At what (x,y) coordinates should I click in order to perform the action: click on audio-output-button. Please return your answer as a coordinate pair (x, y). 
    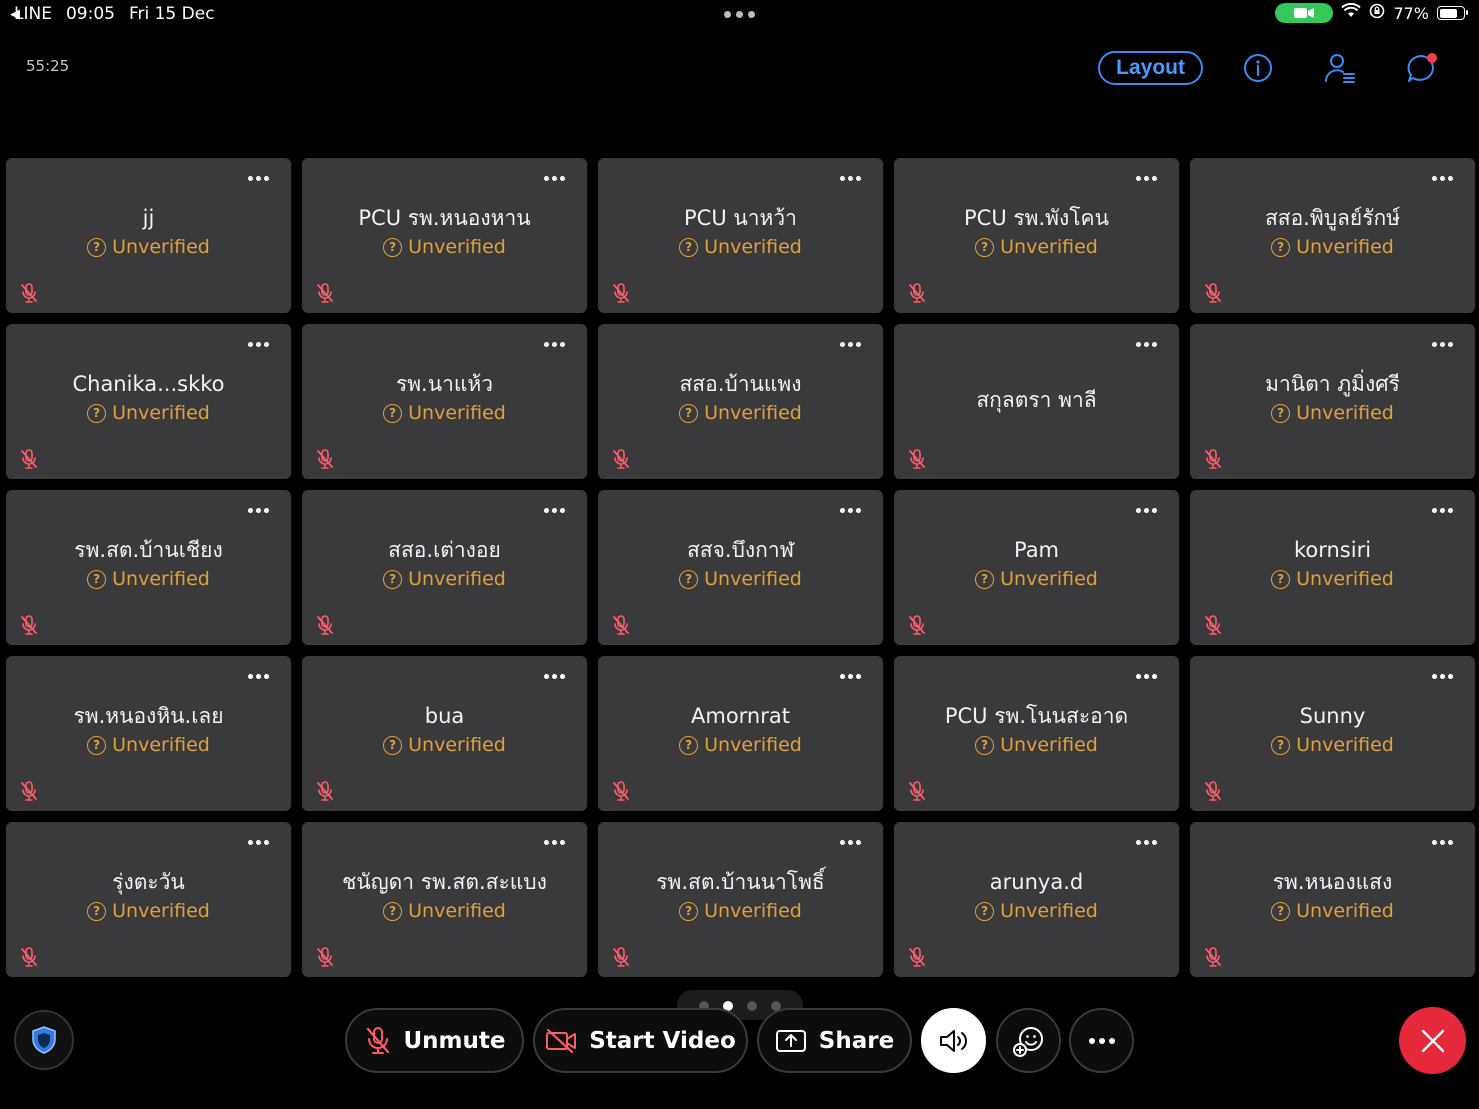
    Looking at the image, I should click on (953, 1040).